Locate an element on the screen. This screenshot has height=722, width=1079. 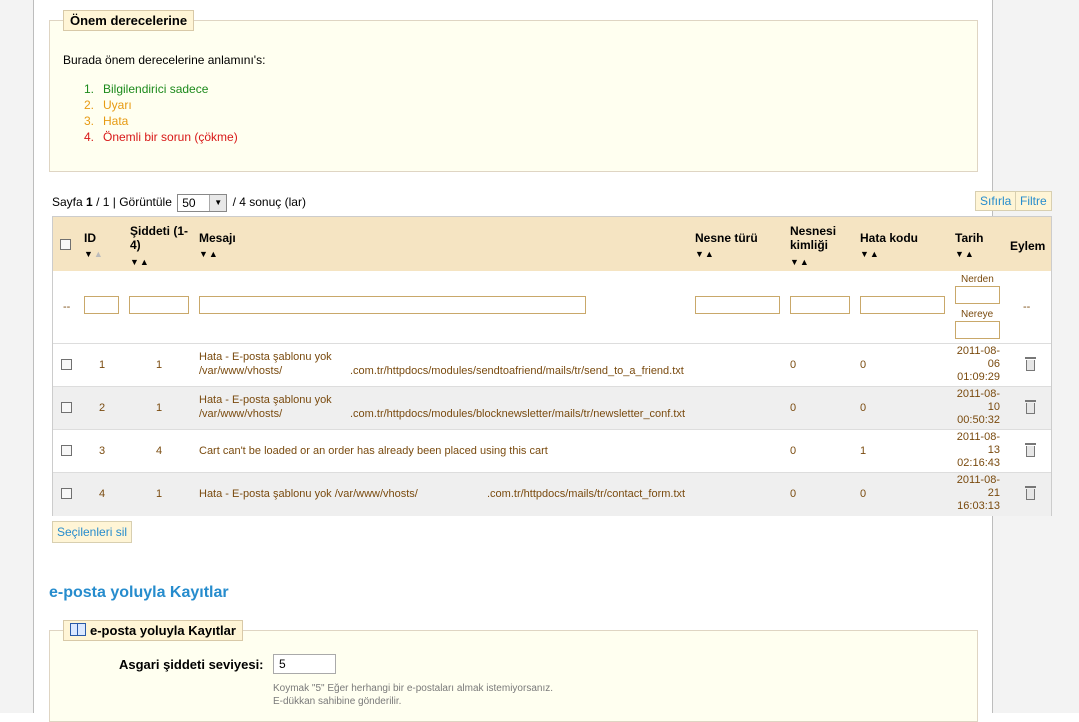
filter-row: -- Nerden Nereye -- is located at coordinates (552, 307).